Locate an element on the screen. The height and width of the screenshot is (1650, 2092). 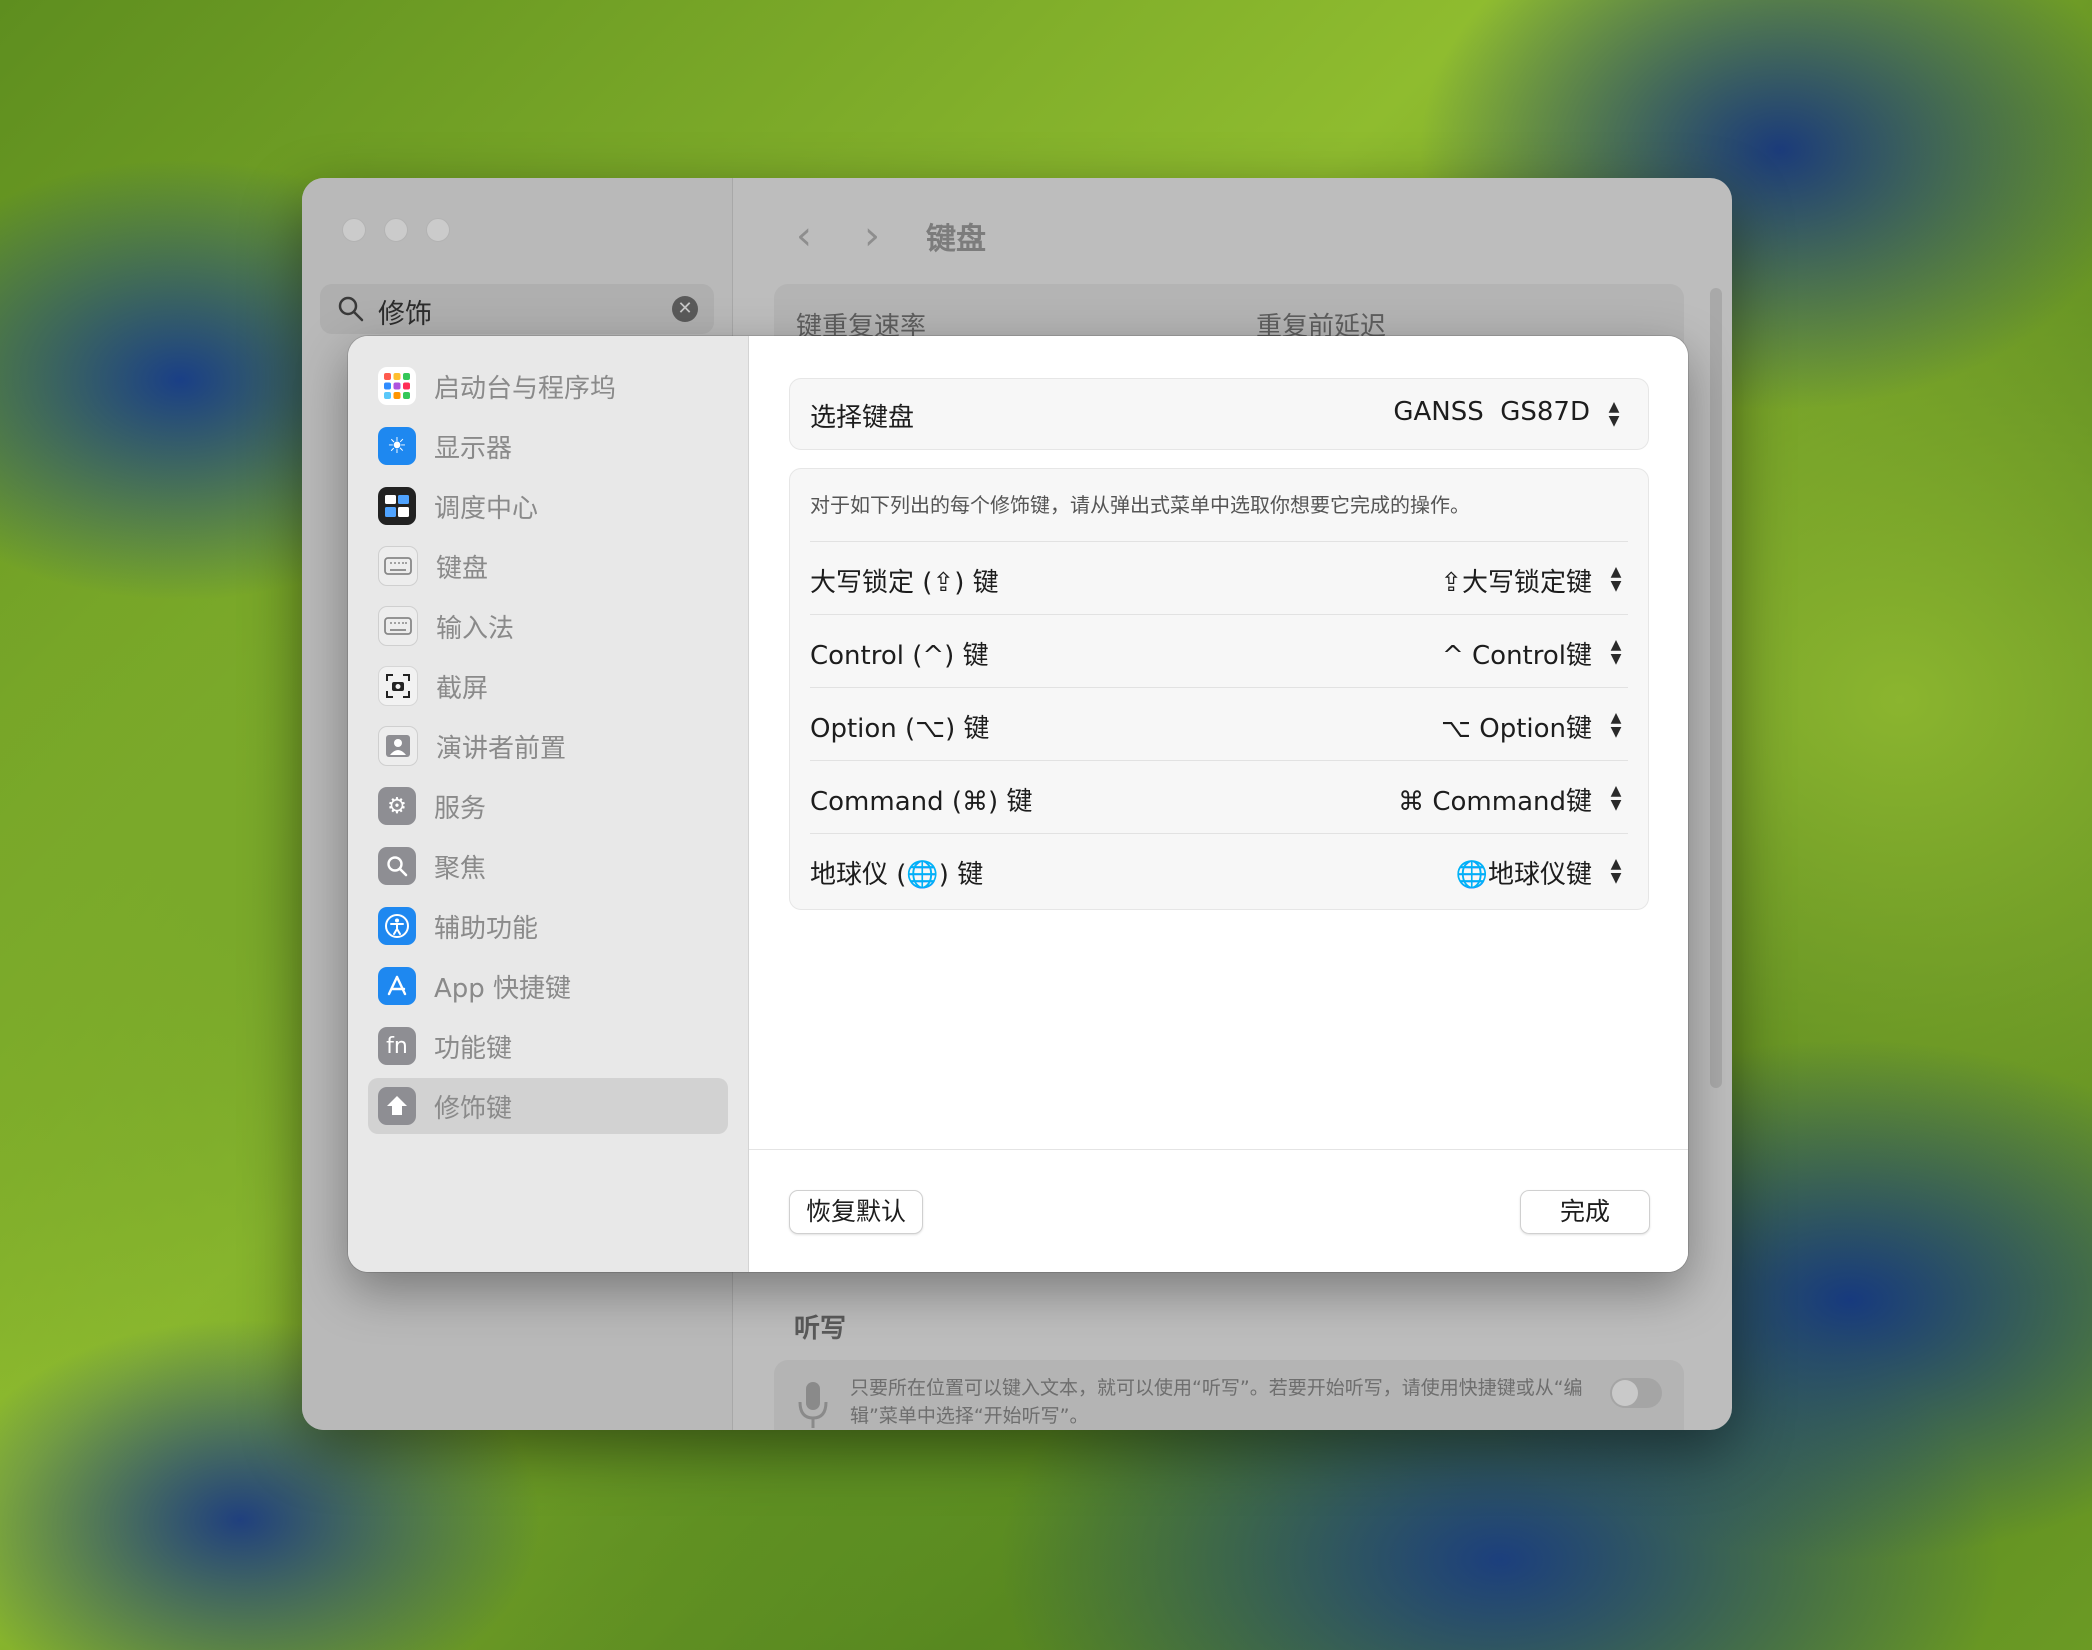
sidebar-item-label: 调度中心 is located at coordinates (486, 508).